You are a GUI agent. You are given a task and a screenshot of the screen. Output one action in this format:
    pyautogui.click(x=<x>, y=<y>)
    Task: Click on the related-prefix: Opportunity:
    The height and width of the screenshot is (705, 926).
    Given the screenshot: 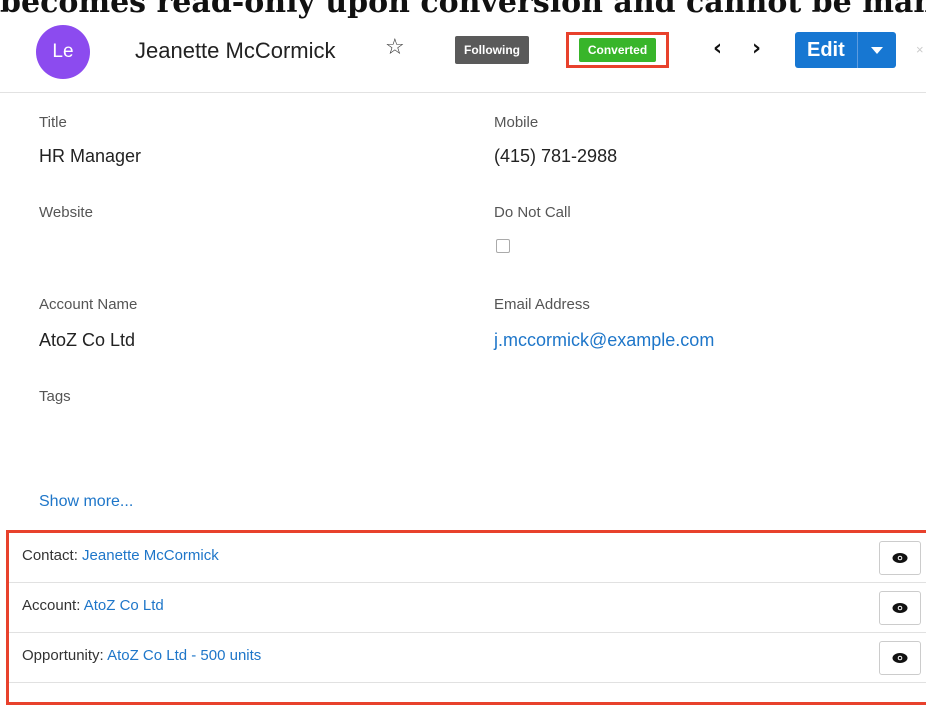 What is the action you would take?
    pyautogui.click(x=63, y=655)
    